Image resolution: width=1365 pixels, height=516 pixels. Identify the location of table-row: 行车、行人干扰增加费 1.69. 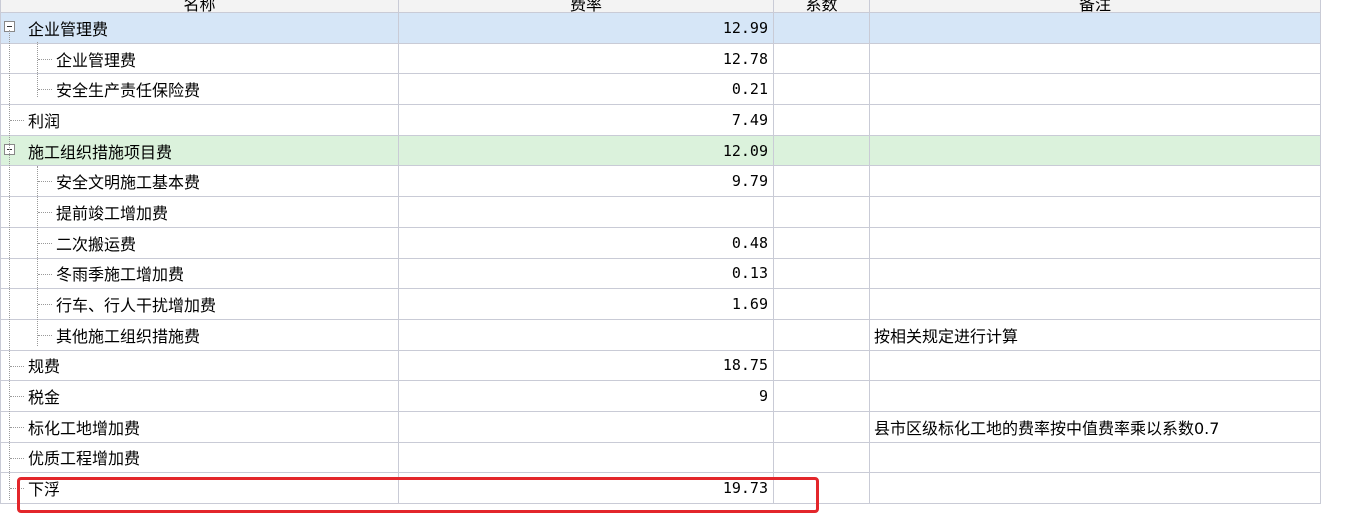
(660, 304).